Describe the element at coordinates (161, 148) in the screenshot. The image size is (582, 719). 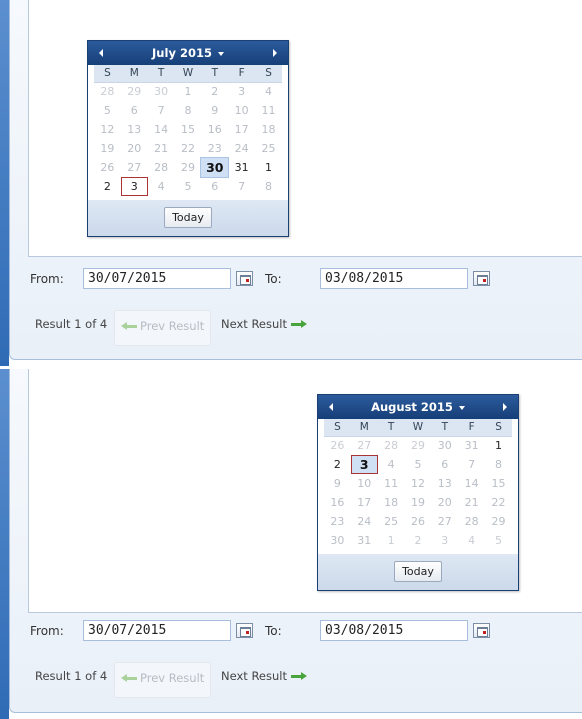
I see `calendar-day: 21` at that location.